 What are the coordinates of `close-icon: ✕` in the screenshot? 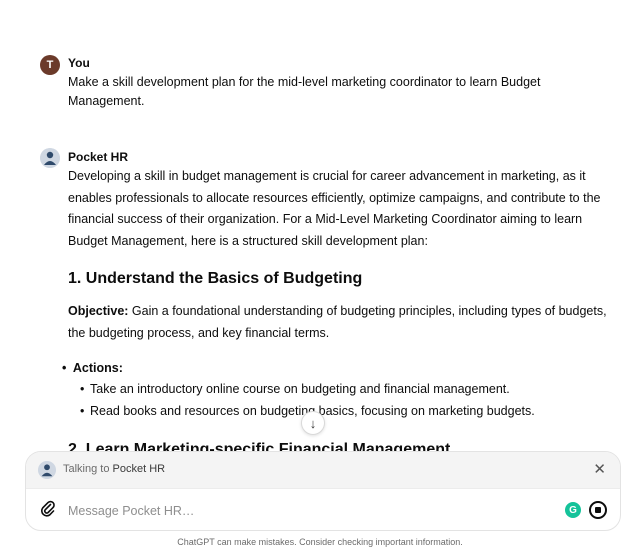 It's located at (599, 469).